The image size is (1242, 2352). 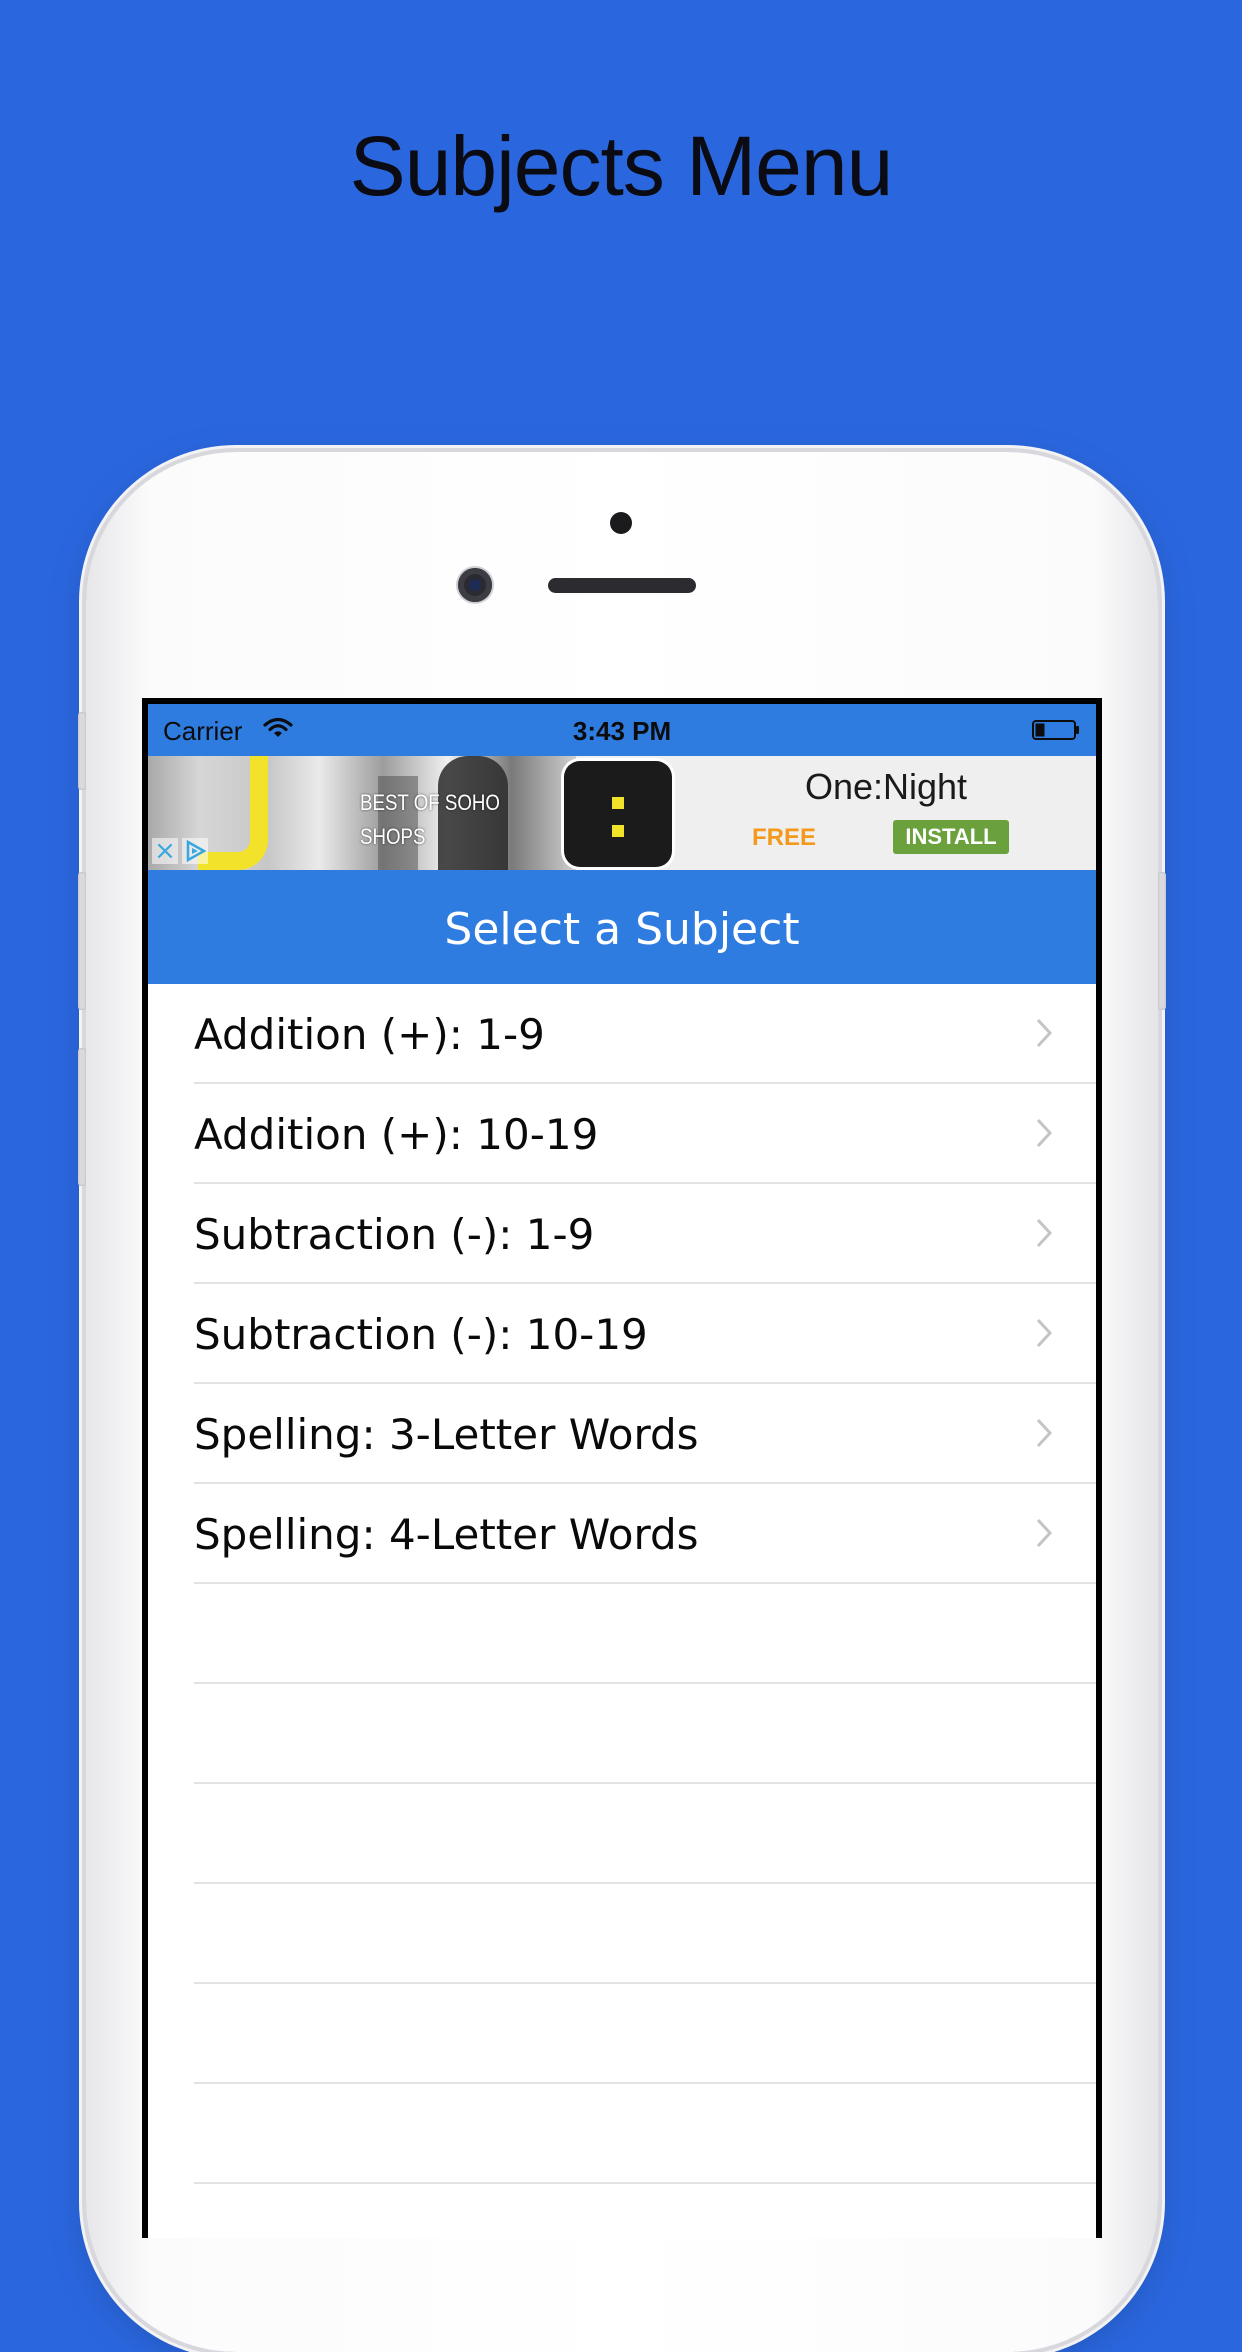 I want to click on ad-price: FREE, so click(x=784, y=837).